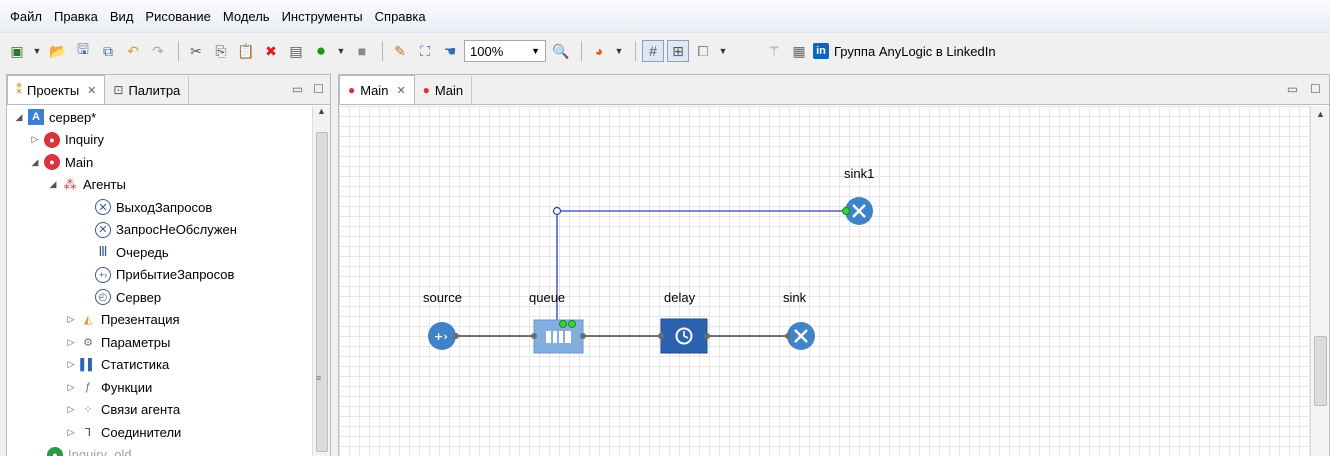 The height and width of the screenshot is (456, 1330). Describe the element at coordinates (159, 432) in the screenshot. I see `tree-item-connectors: ▷ Ꞁ Соединители` at that location.